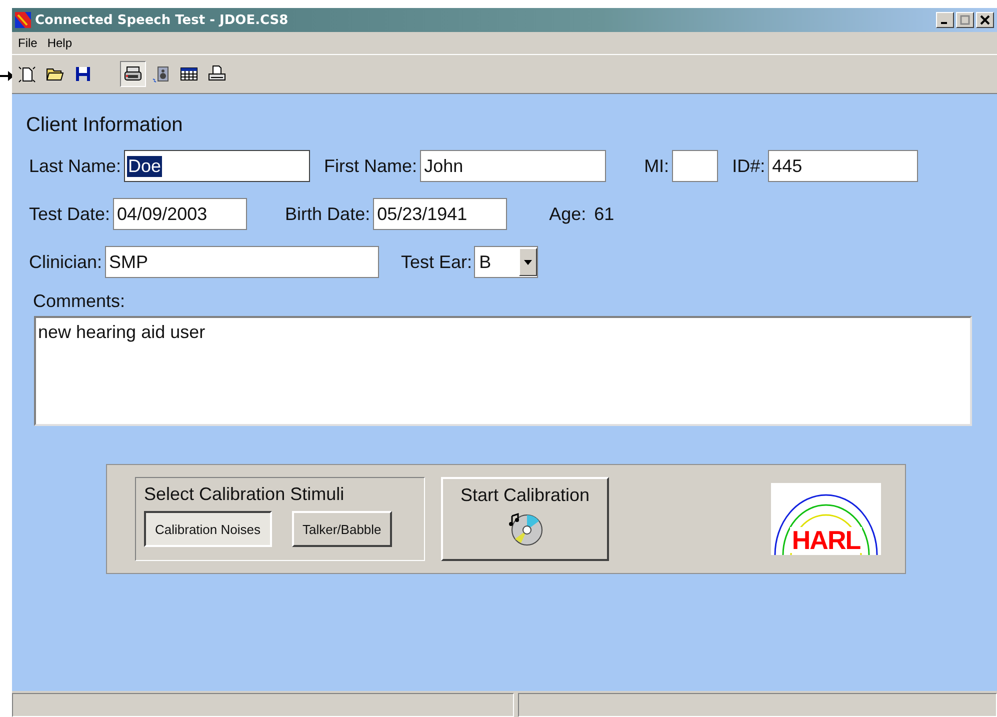 Image resolution: width=997 pixels, height=717 pixels. What do you see at coordinates (69, 214) in the screenshot?
I see `field-label: Test Date:` at bounding box center [69, 214].